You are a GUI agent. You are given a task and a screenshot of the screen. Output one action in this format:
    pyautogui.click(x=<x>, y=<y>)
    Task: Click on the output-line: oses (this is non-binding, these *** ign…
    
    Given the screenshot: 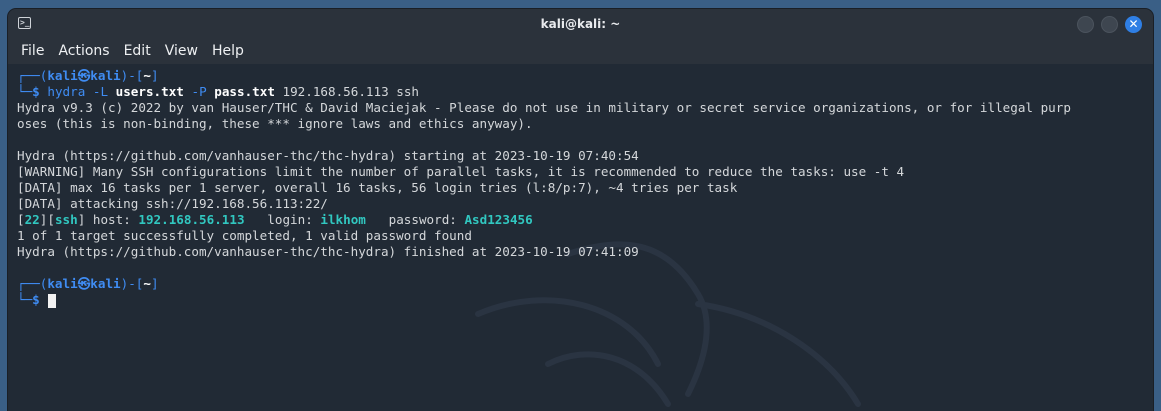 What is the action you would take?
    pyautogui.click(x=275, y=123)
    